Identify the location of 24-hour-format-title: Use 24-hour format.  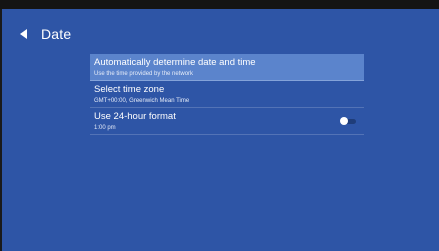
(135, 116).